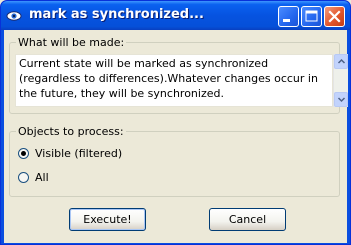 The image size is (351, 245). Describe the element at coordinates (23, 153) in the screenshot. I see `radio-visible-circle` at that location.